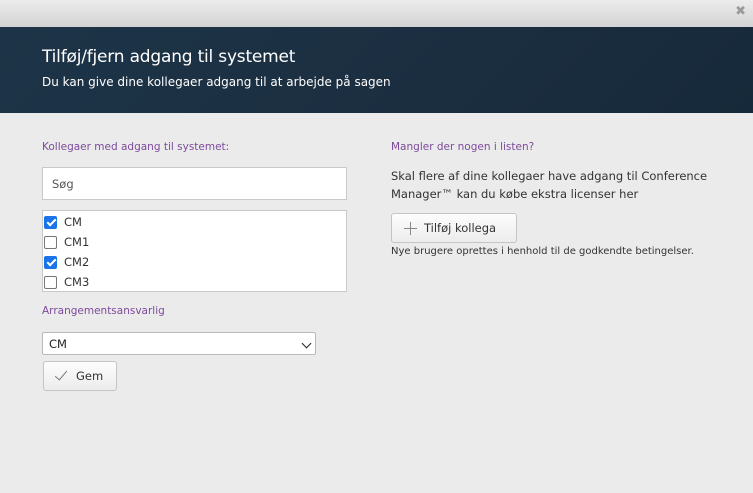 This screenshot has width=753, height=493. What do you see at coordinates (376, 13) in the screenshot?
I see `dialog-titlebar: ✖` at bounding box center [376, 13].